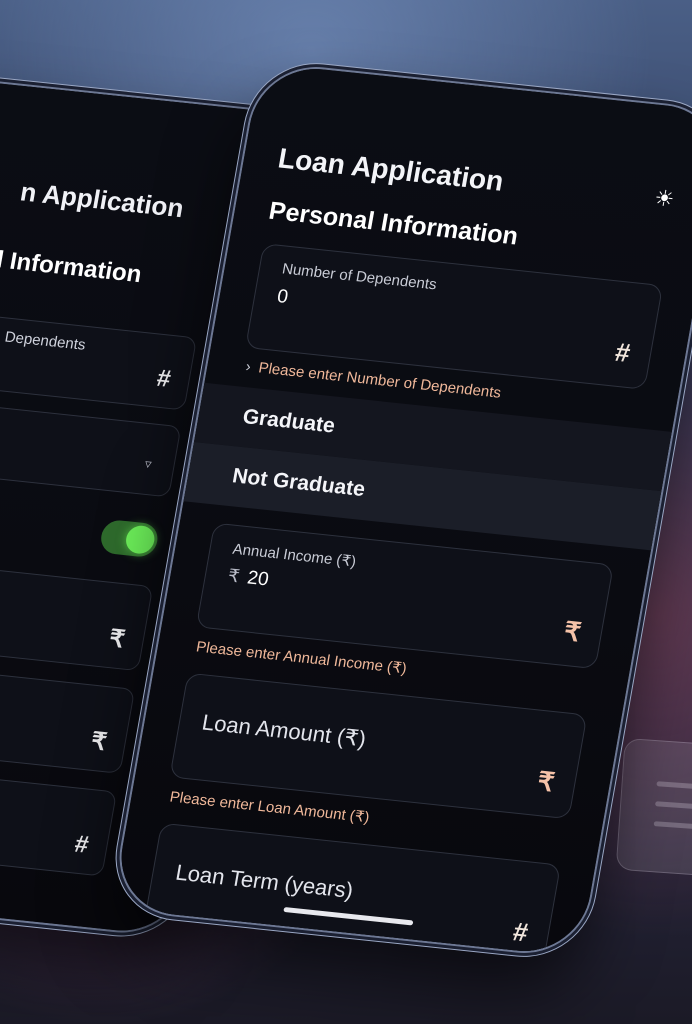 The width and height of the screenshot is (692, 1024). What do you see at coordinates (284, 731) in the screenshot?
I see `loan-amount-input: Loan Amount (₹)` at bounding box center [284, 731].